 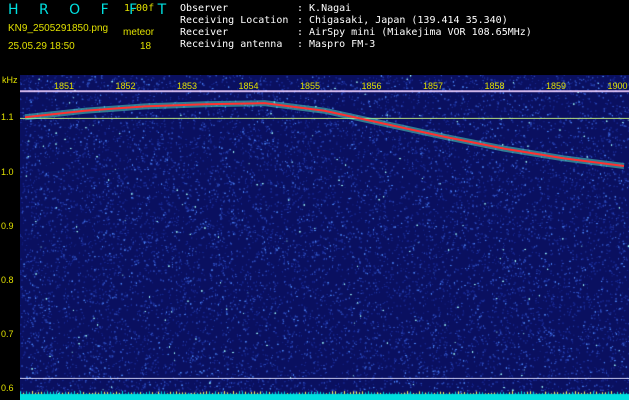 What do you see at coordinates (7, 171) in the screenshot?
I see `y-tick-label: 1.0` at bounding box center [7, 171].